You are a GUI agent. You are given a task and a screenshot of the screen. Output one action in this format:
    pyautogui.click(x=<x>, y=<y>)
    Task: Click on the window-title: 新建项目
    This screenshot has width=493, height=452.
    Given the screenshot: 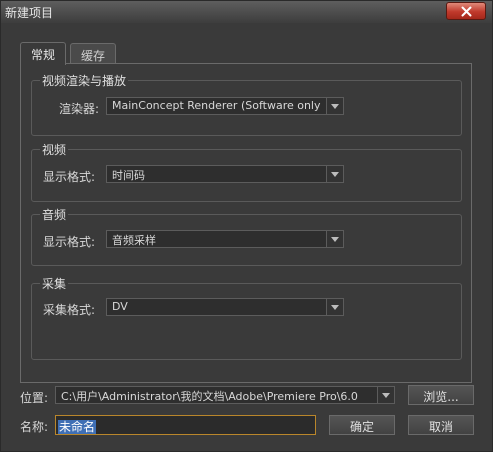 What is the action you would take?
    pyautogui.click(x=29, y=13)
    